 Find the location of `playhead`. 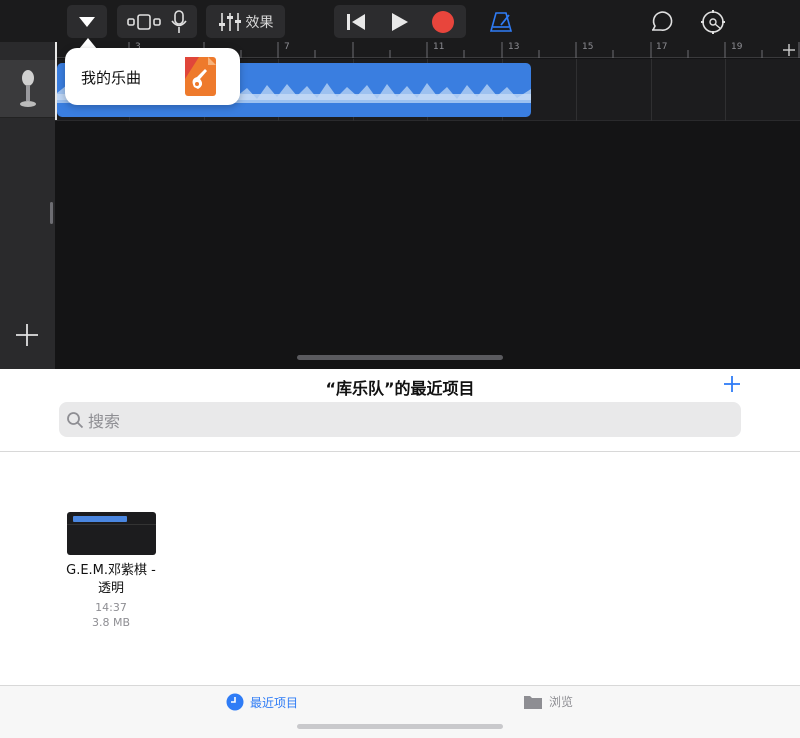

playhead is located at coordinates (56, 81).